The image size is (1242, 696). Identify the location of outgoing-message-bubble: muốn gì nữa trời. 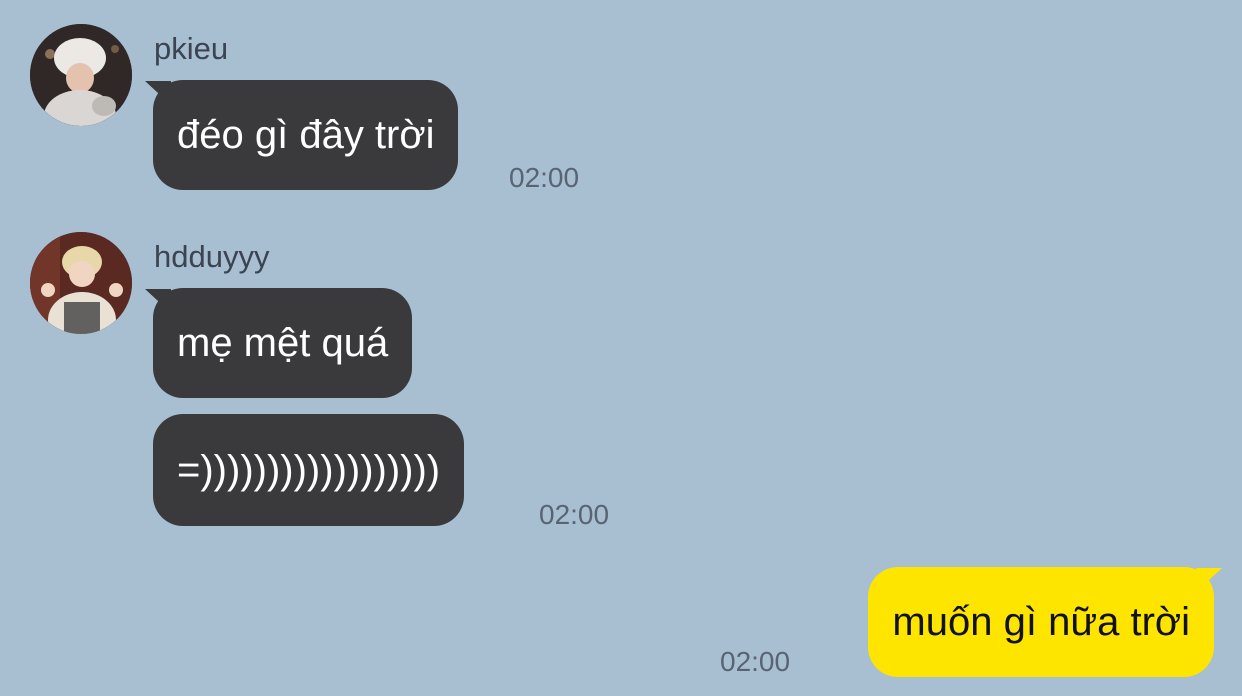
(1045, 622).